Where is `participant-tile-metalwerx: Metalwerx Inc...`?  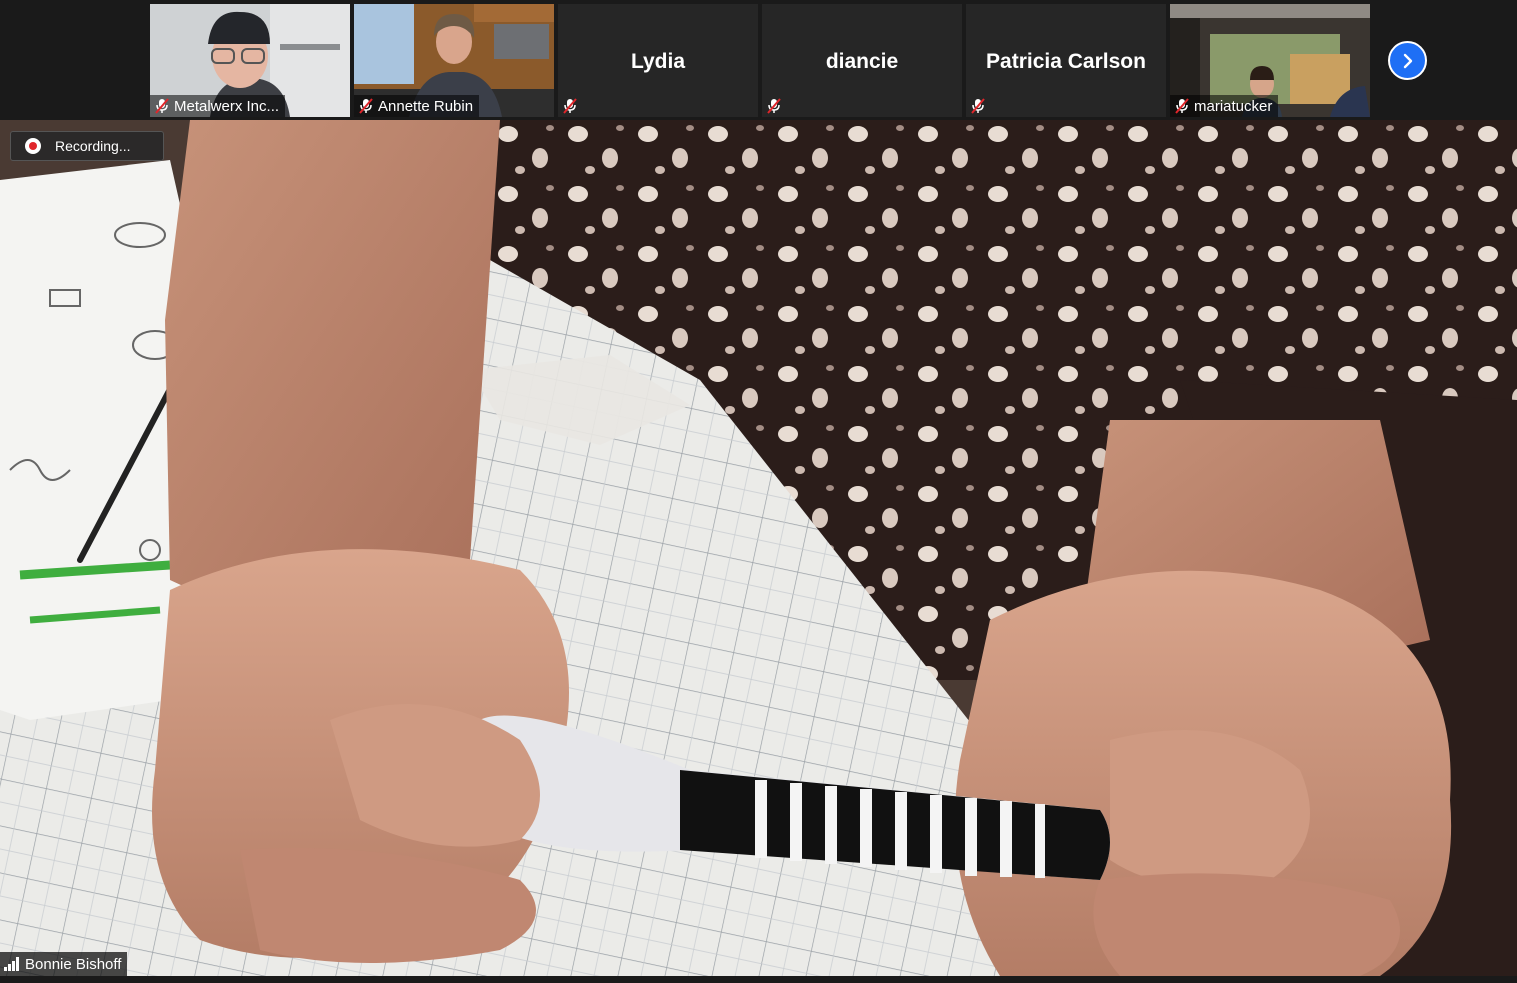 participant-tile-metalwerx: Metalwerx Inc... is located at coordinates (250, 60).